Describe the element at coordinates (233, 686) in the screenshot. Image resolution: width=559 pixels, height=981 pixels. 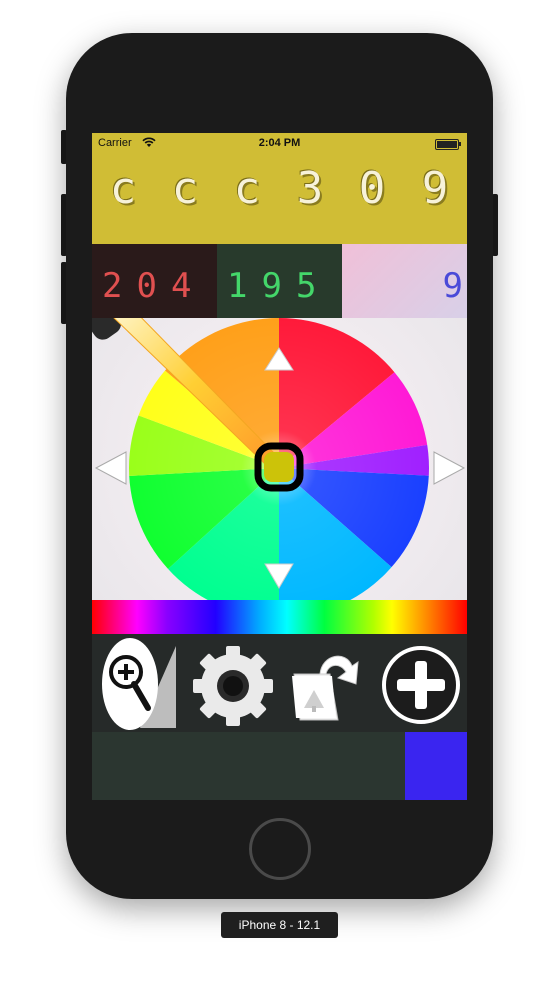
I see `gear-icon` at that location.